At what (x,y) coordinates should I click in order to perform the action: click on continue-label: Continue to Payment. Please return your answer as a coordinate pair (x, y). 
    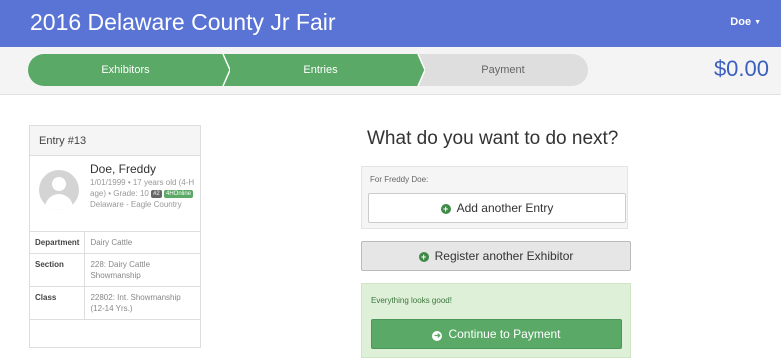
    Looking at the image, I should click on (504, 334).